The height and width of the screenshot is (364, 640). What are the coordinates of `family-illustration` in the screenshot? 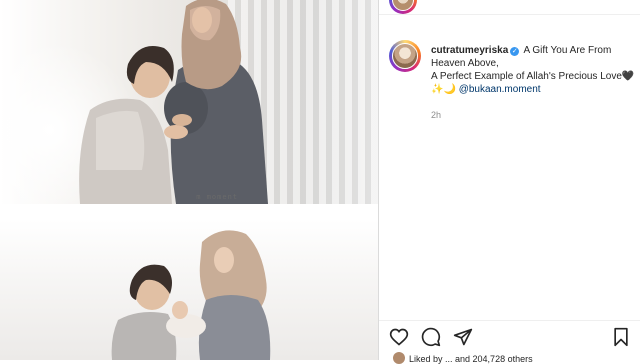 It's located at (191, 295).